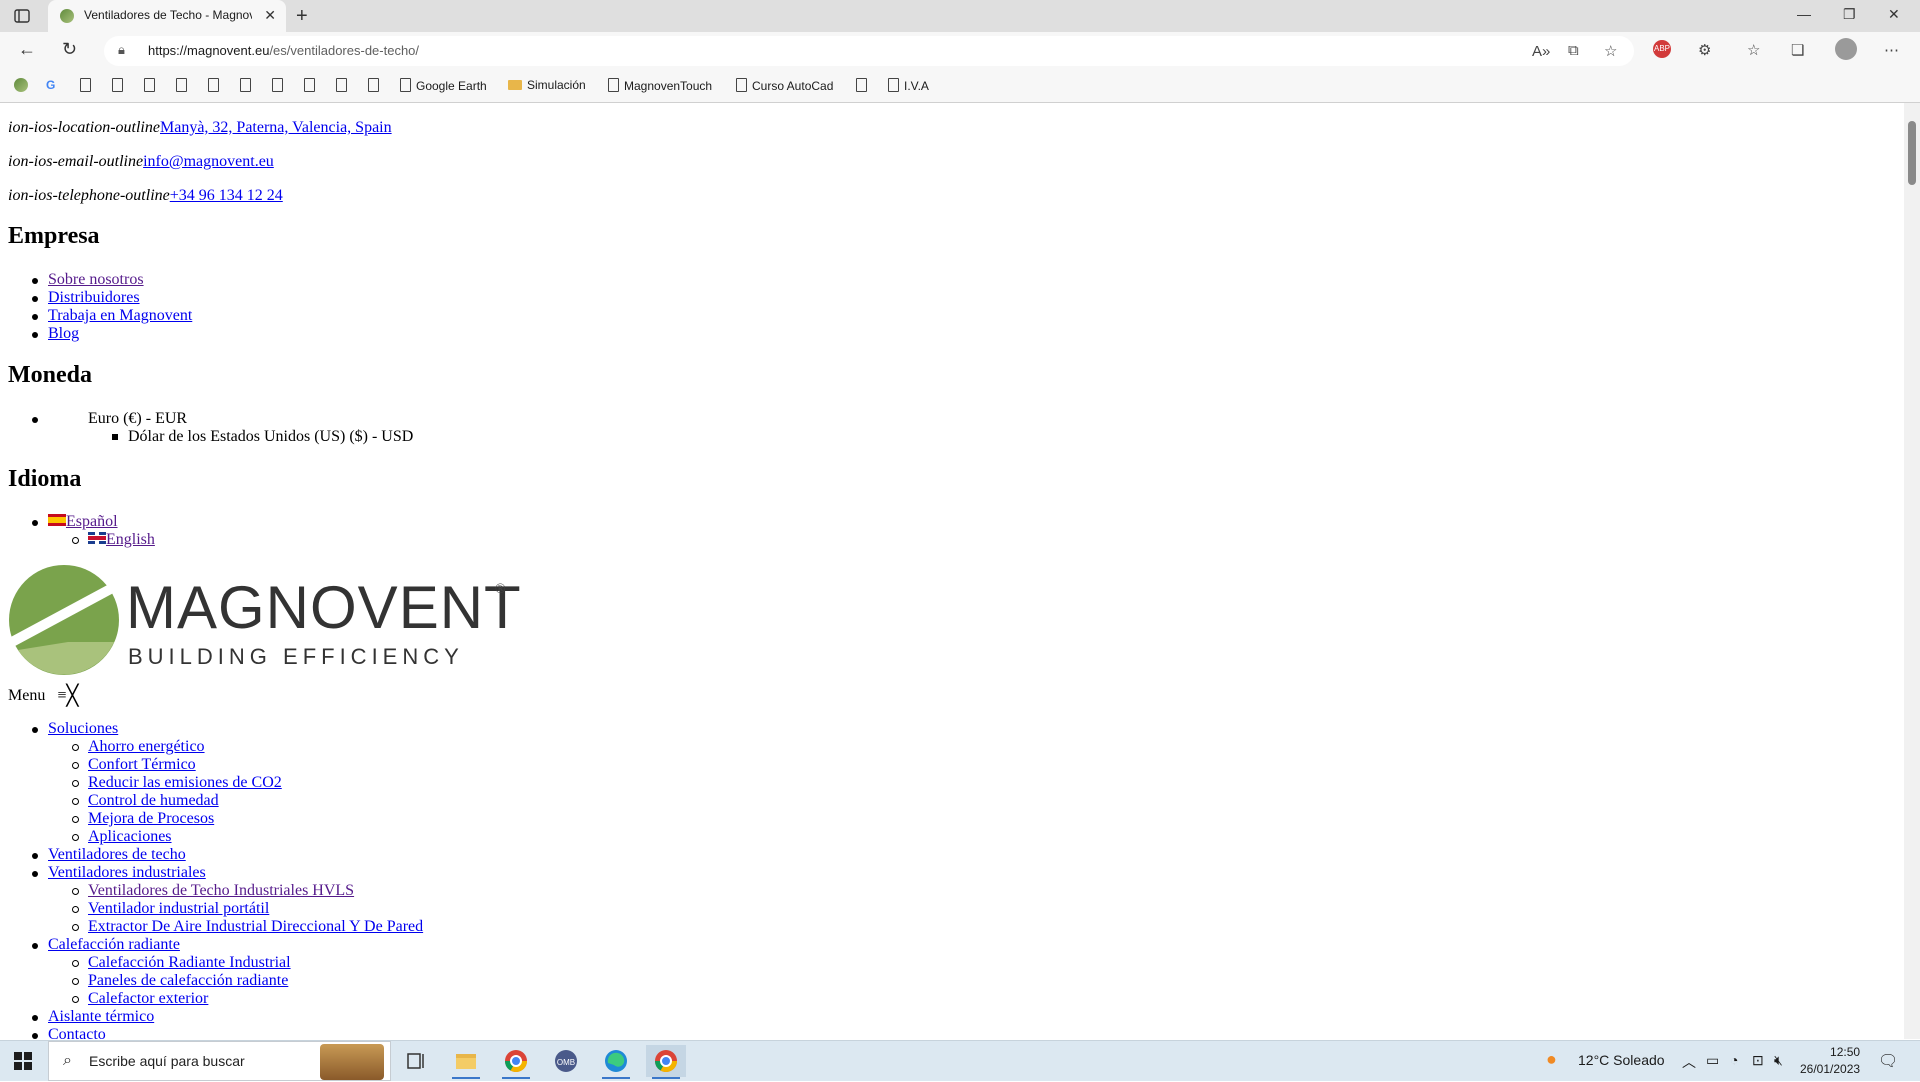 The image size is (1920, 1082). I want to click on task-view-icon, so click(416, 1061).